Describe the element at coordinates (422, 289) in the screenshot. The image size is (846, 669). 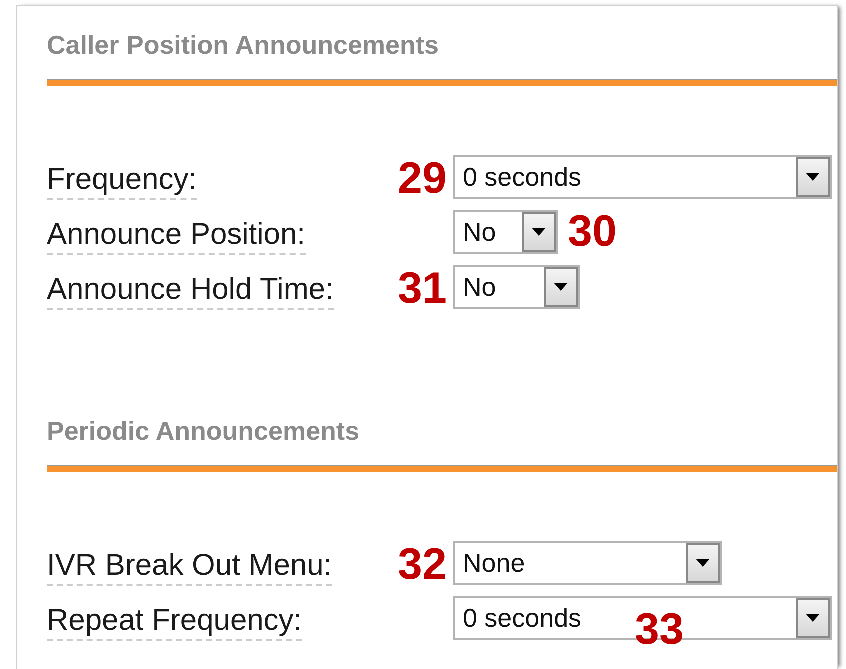
I see `callout-number: 31` at that location.